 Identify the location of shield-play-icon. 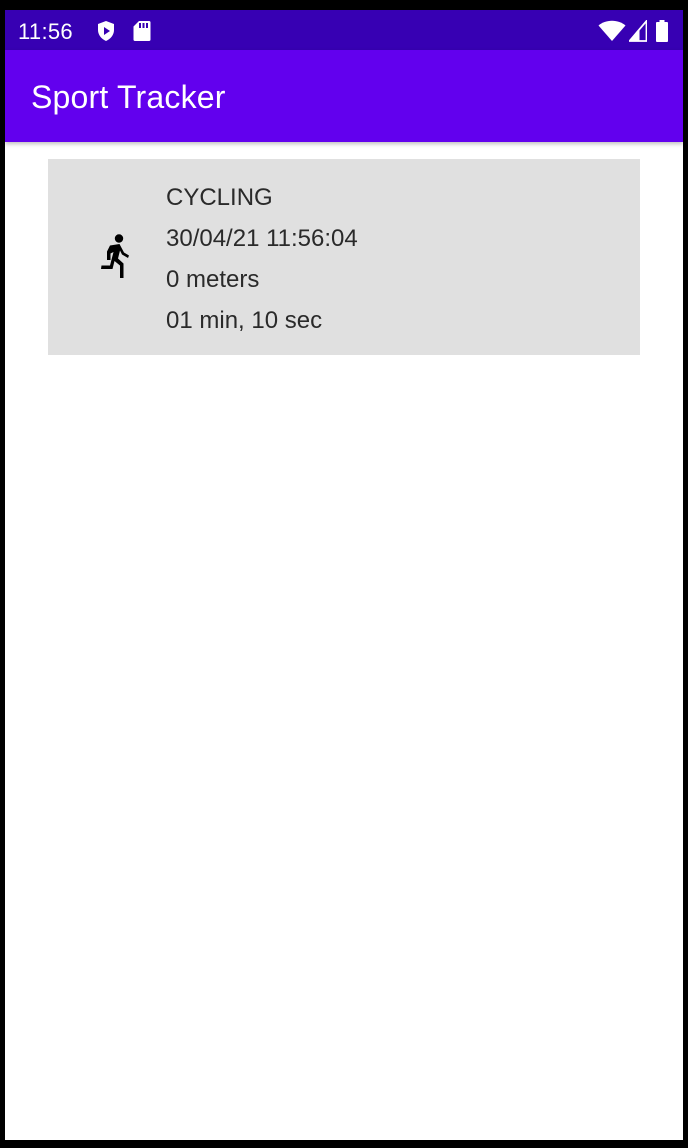
(106, 31).